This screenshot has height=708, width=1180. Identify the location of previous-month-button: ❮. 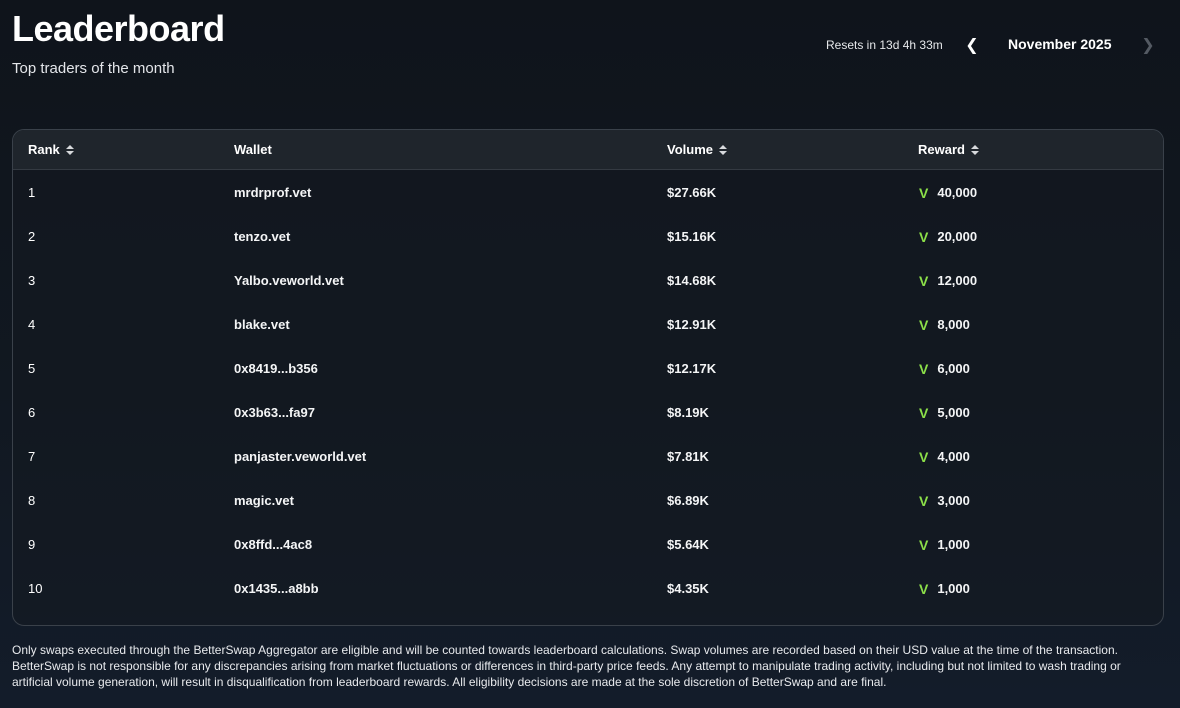
(972, 45).